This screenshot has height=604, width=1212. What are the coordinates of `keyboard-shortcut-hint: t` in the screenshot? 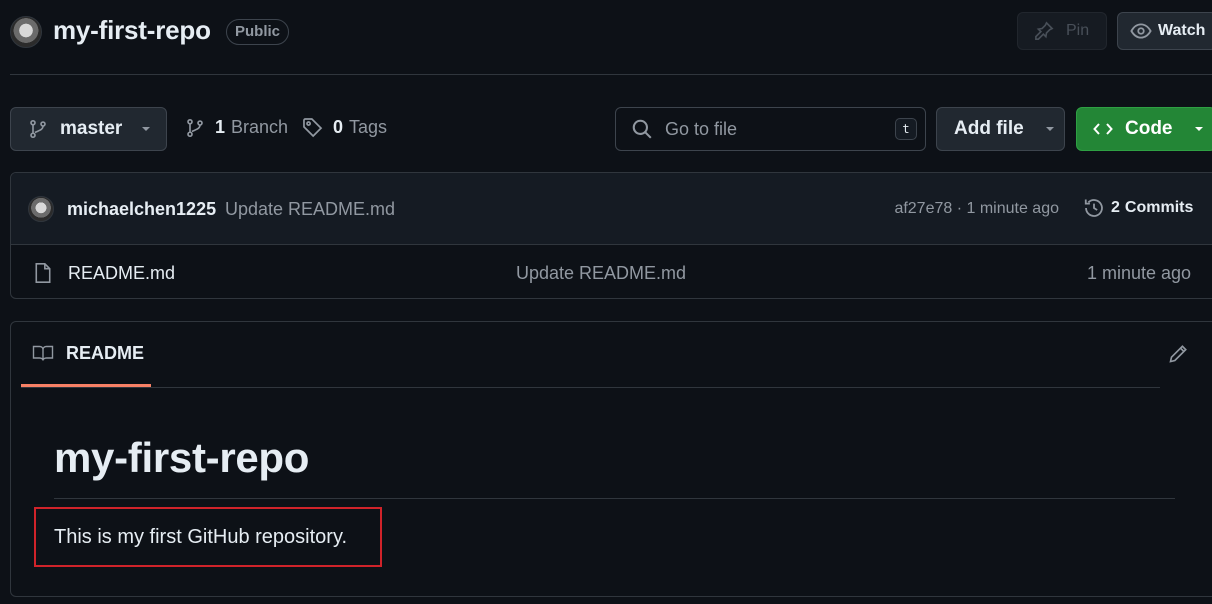 It's located at (906, 129).